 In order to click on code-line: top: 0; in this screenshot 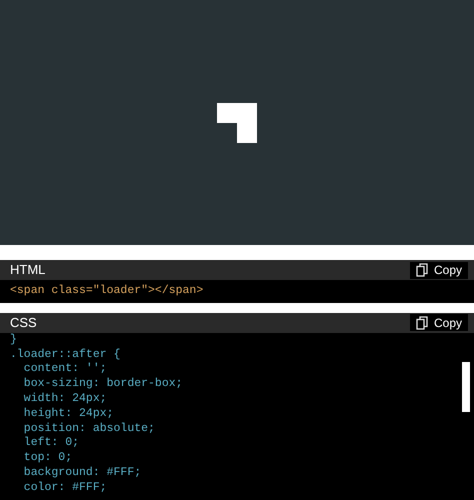, I will do `click(47, 458)`.